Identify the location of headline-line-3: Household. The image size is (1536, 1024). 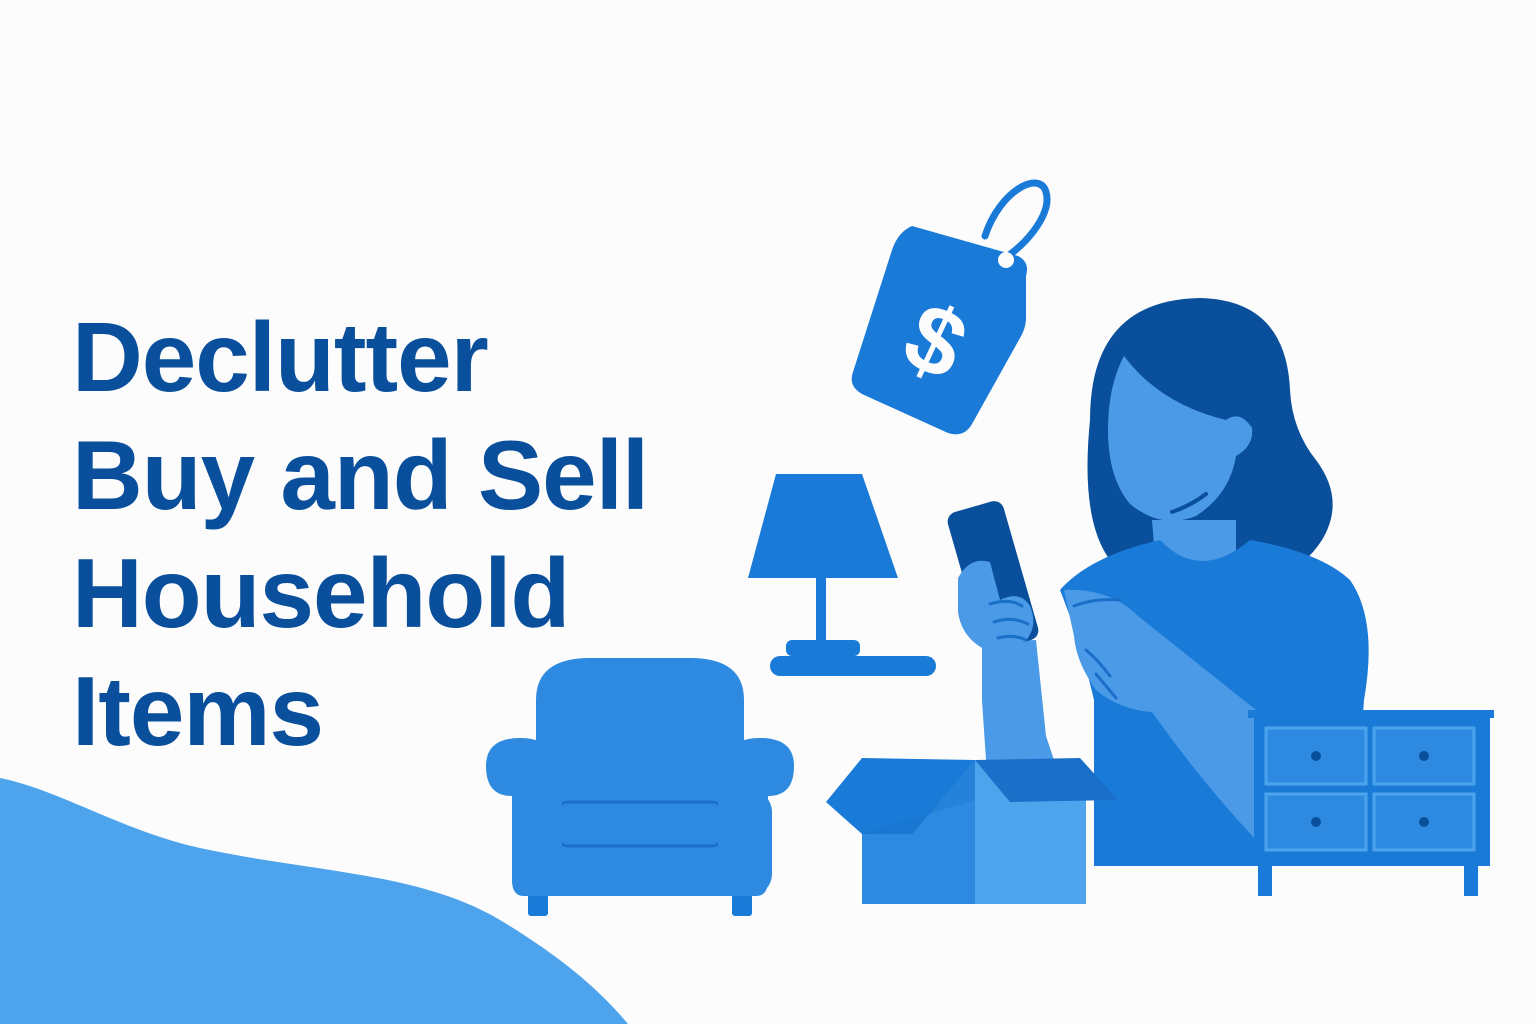
(321, 593).